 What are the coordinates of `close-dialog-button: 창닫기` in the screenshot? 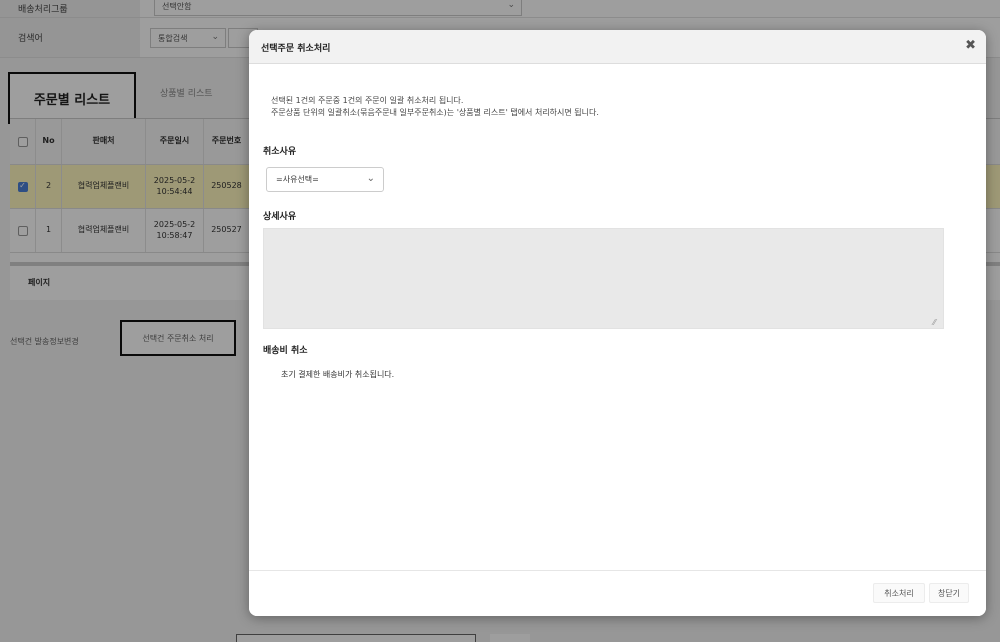 It's located at (949, 593).